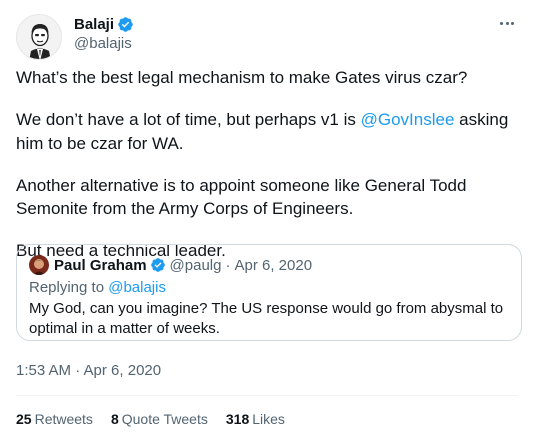  What do you see at coordinates (408, 119) in the screenshot?
I see `mention-link-govinslee: @GovInslee` at bounding box center [408, 119].